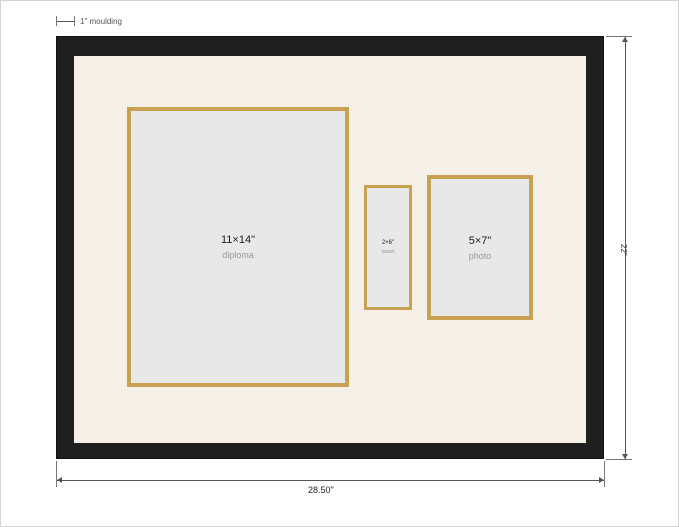 This screenshot has height=527, width=679. What do you see at coordinates (625, 456) in the screenshot?
I see `height-arrow-bottom` at bounding box center [625, 456].